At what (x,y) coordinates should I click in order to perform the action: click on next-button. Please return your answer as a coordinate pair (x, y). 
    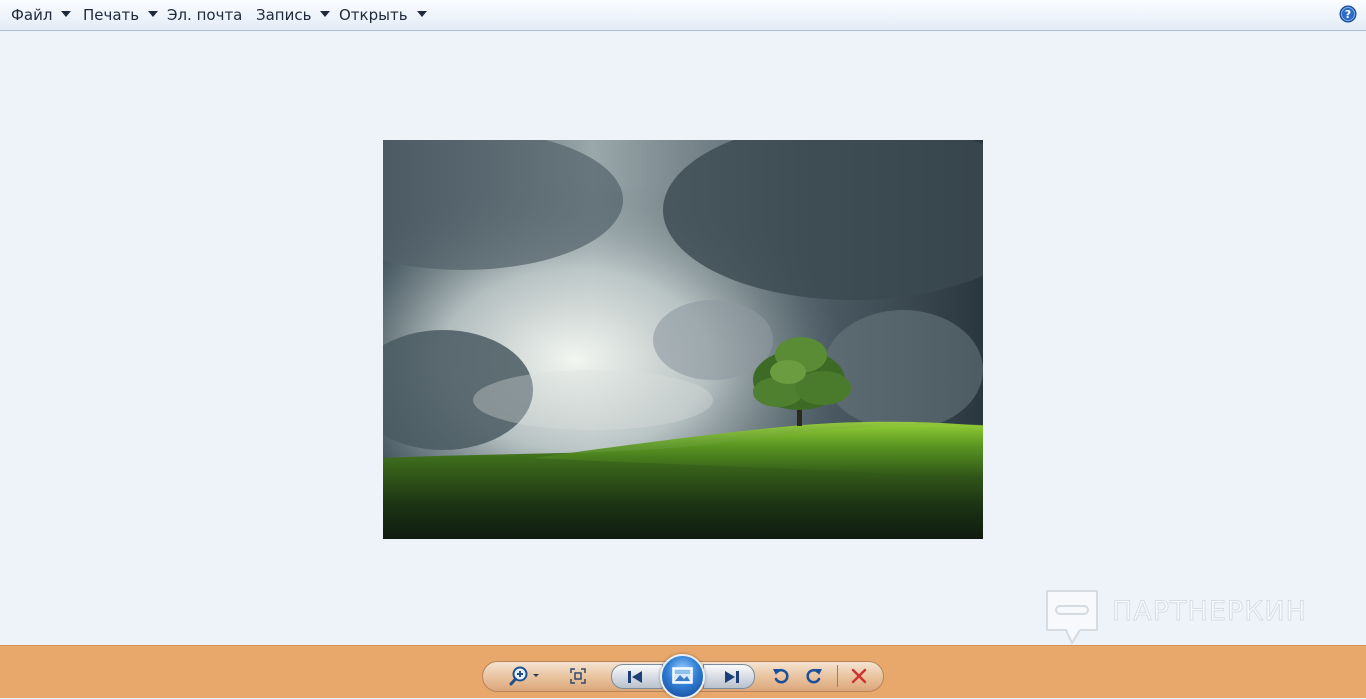
    Looking at the image, I should click on (729, 676).